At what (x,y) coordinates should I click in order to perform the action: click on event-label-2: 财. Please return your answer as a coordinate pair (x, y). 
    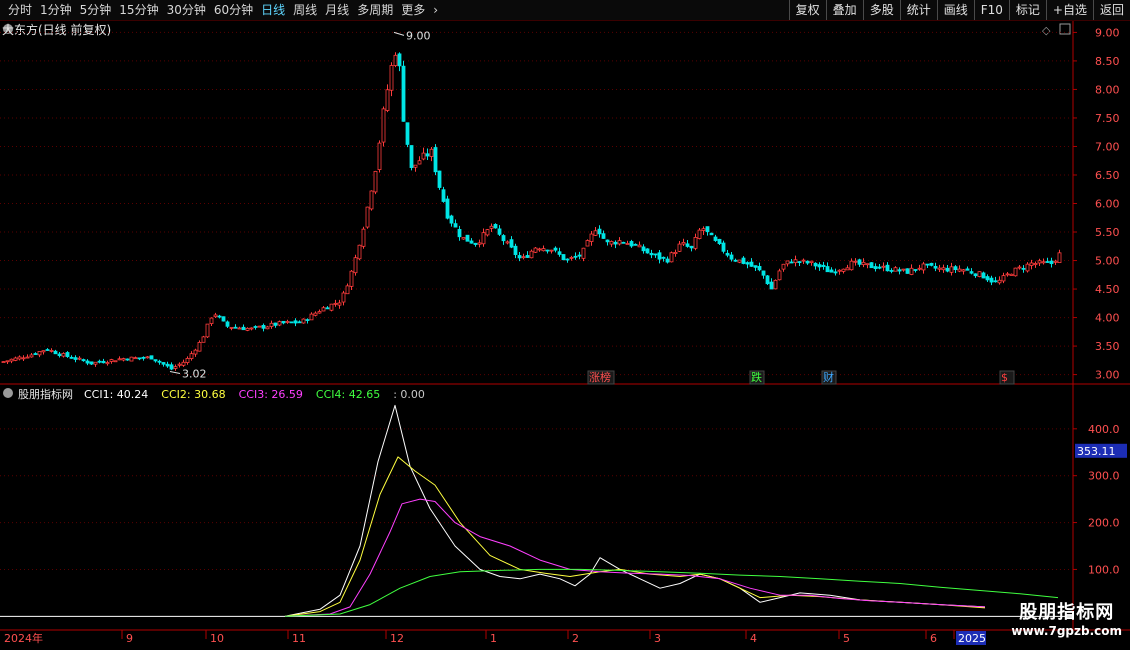
    Looking at the image, I should click on (828, 377).